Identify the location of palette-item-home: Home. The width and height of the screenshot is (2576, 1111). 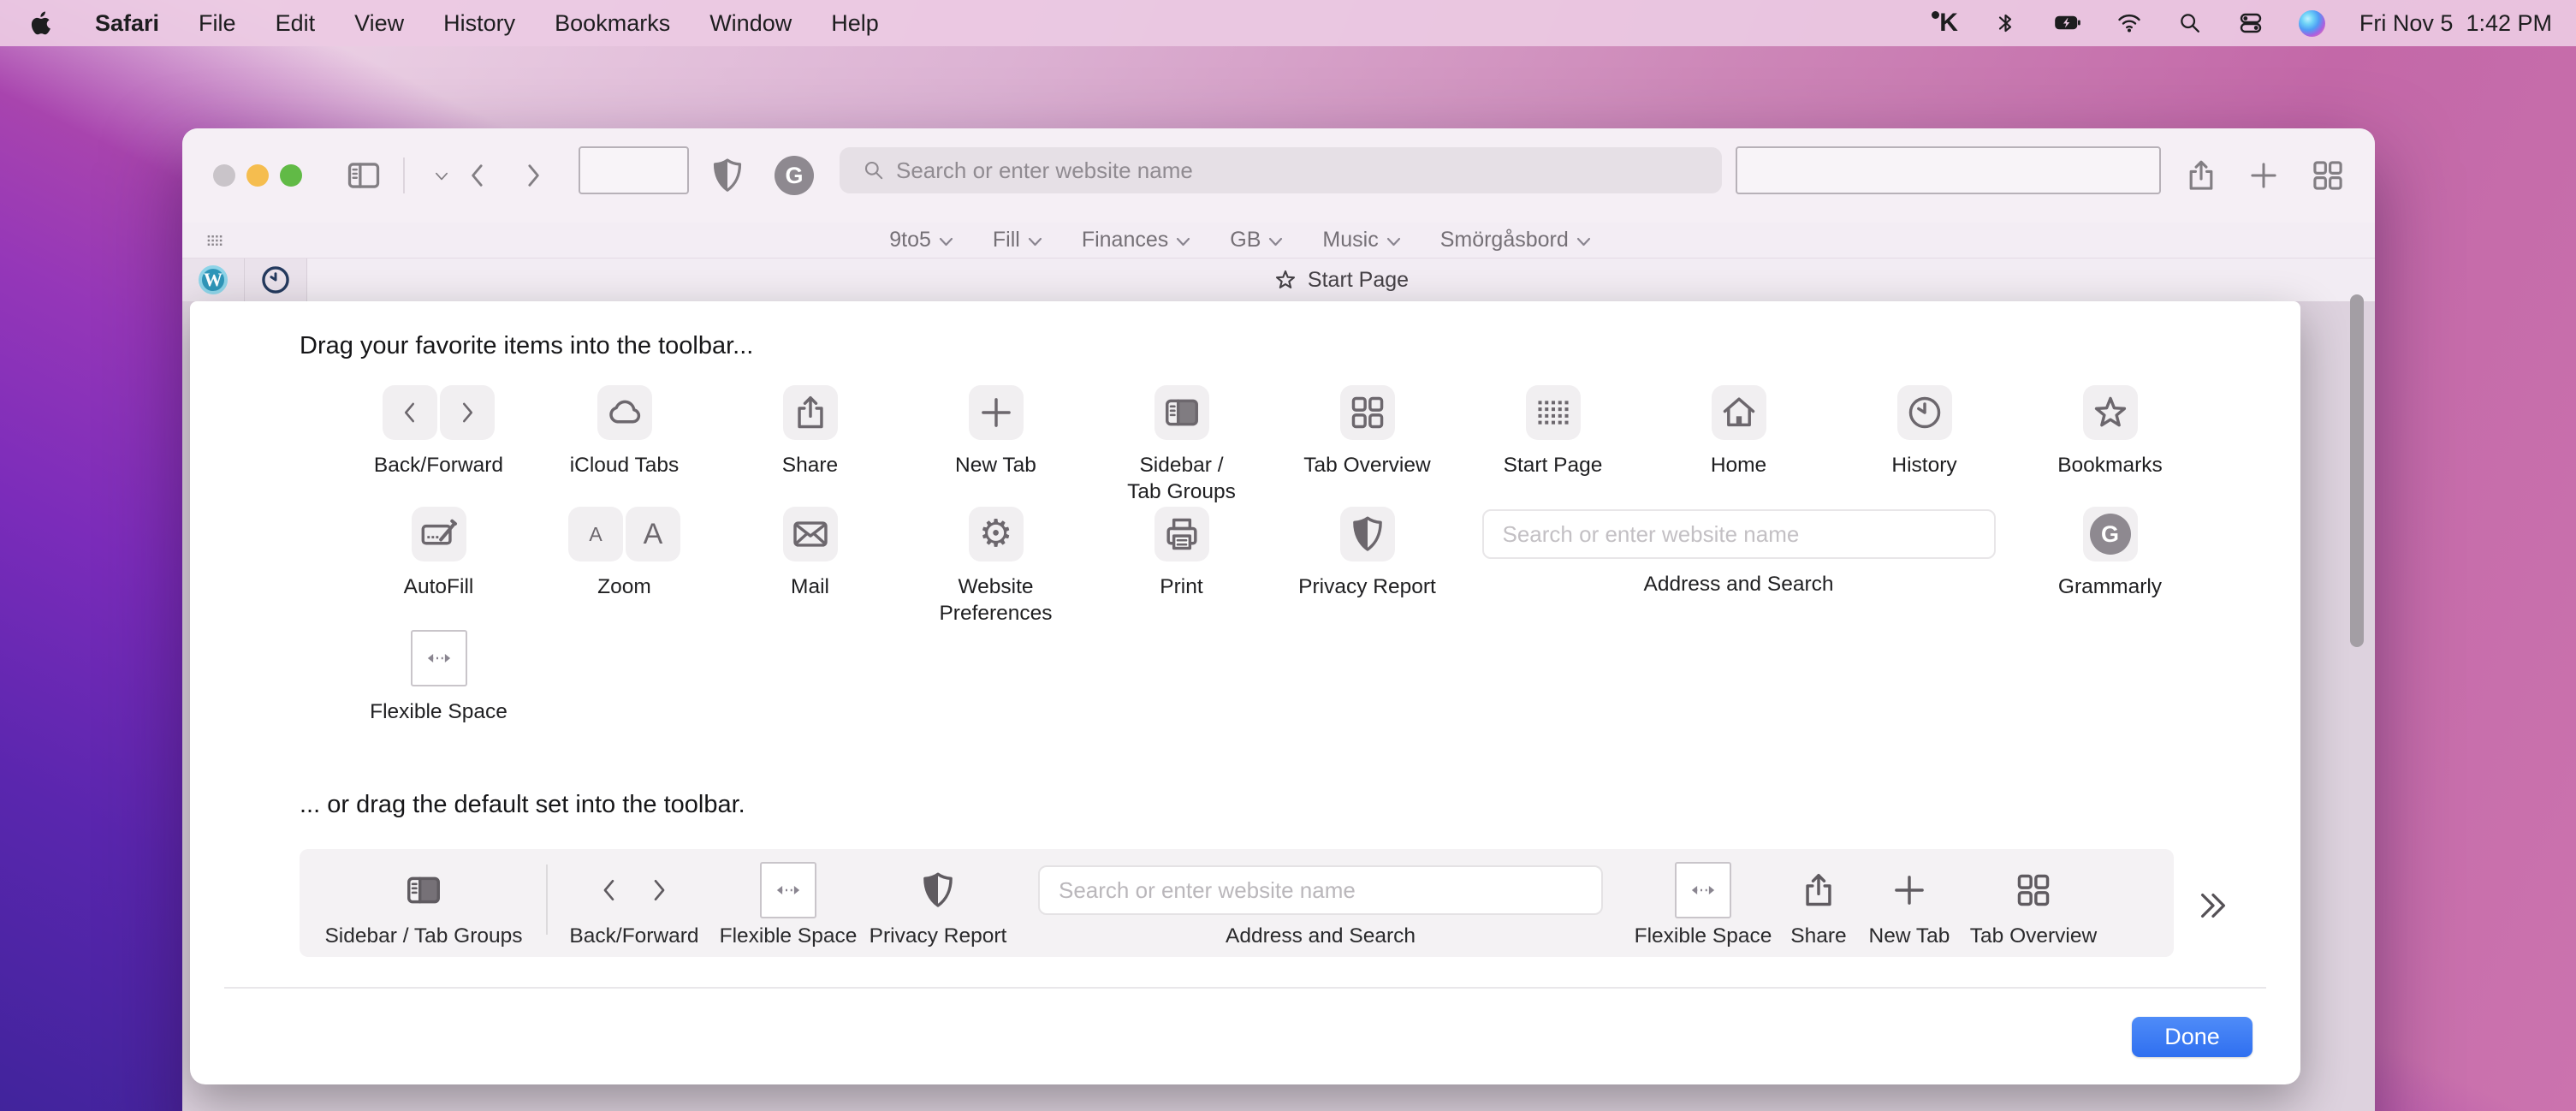
(1738, 431).